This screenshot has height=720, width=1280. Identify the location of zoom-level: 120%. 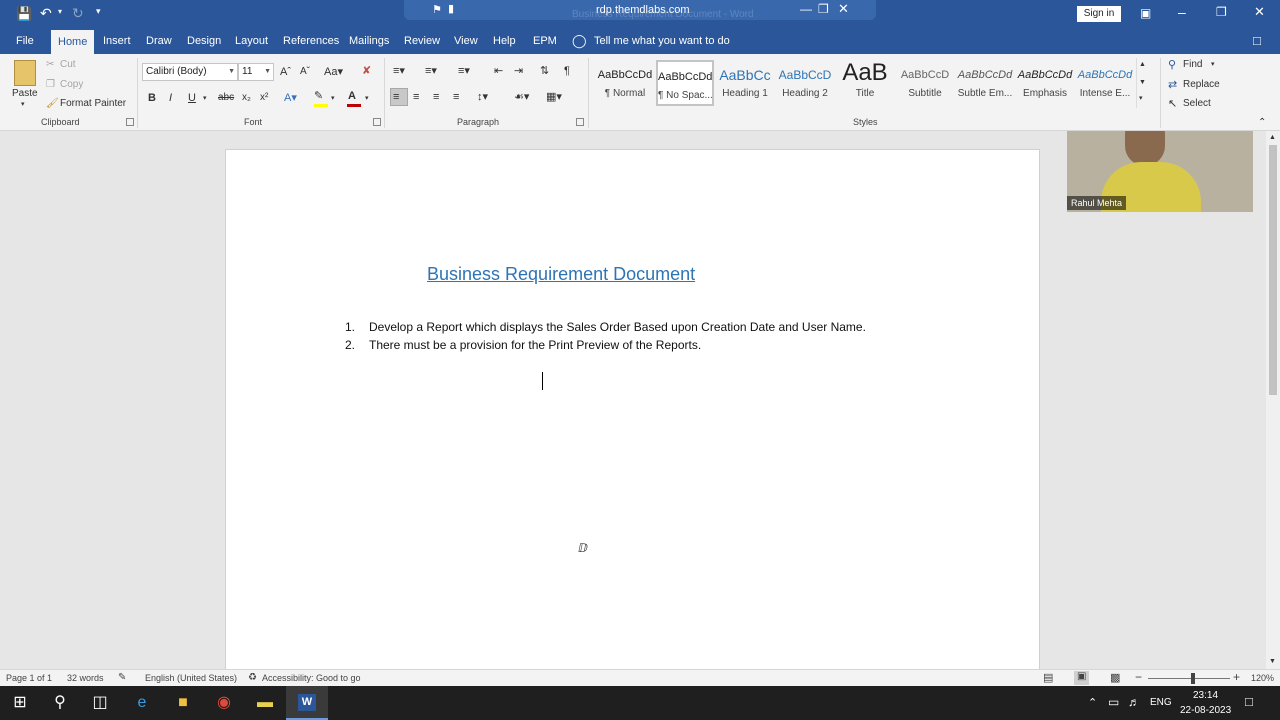
(1262, 678).